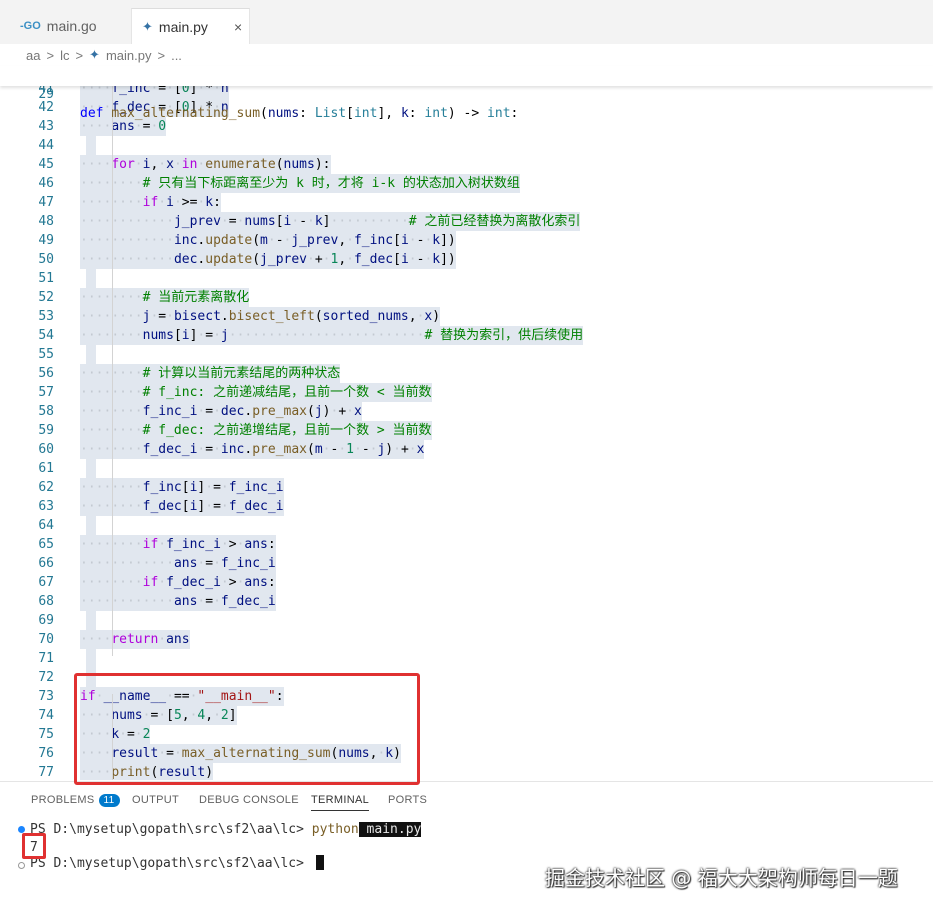 Image resolution: width=933 pixels, height=910 pixels. What do you see at coordinates (466, 373) in the screenshot?
I see `code-line: 56 ········# 计算以当前元素结尾的两种状态` at bounding box center [466, 373].